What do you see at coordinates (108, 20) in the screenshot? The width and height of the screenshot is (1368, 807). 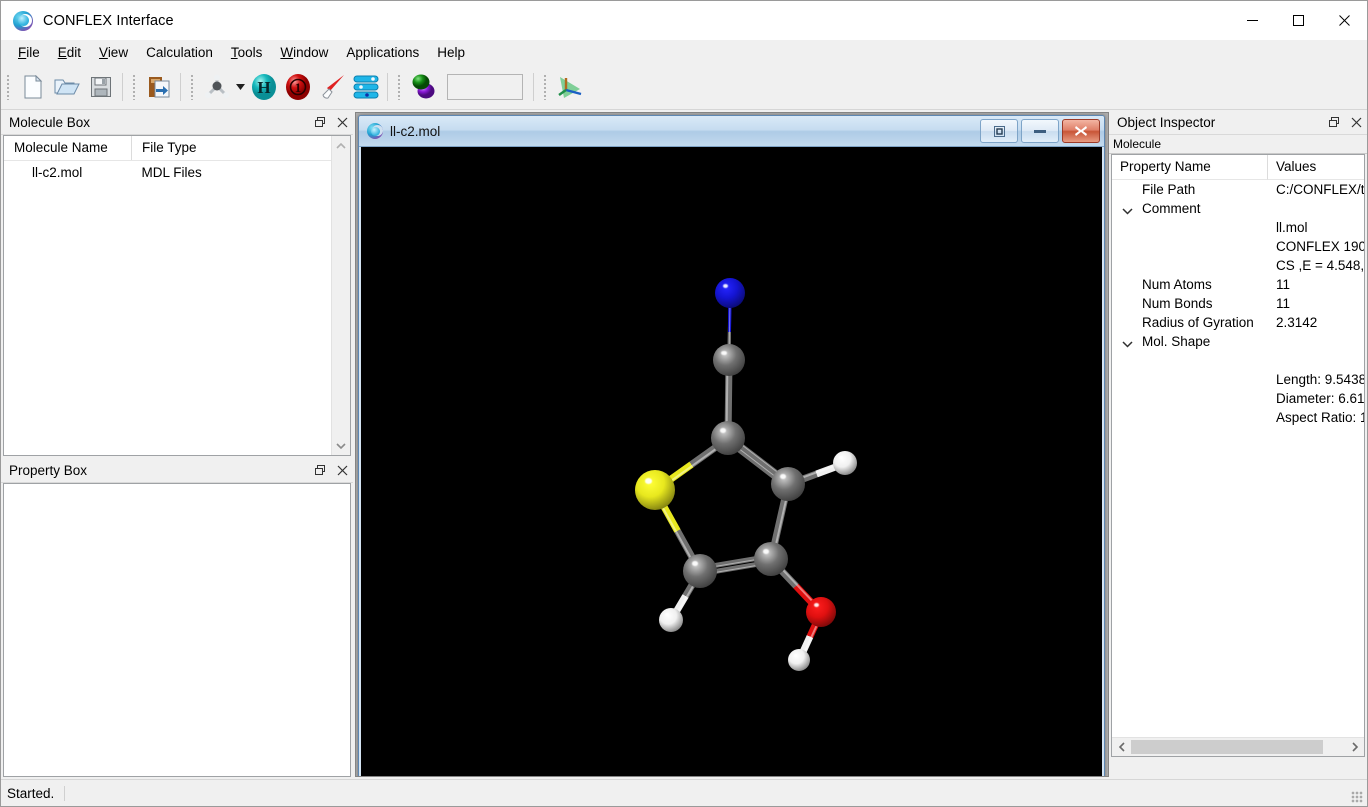 I see `window-title: CONFLEX Interface` at bounding box center [108, 20].